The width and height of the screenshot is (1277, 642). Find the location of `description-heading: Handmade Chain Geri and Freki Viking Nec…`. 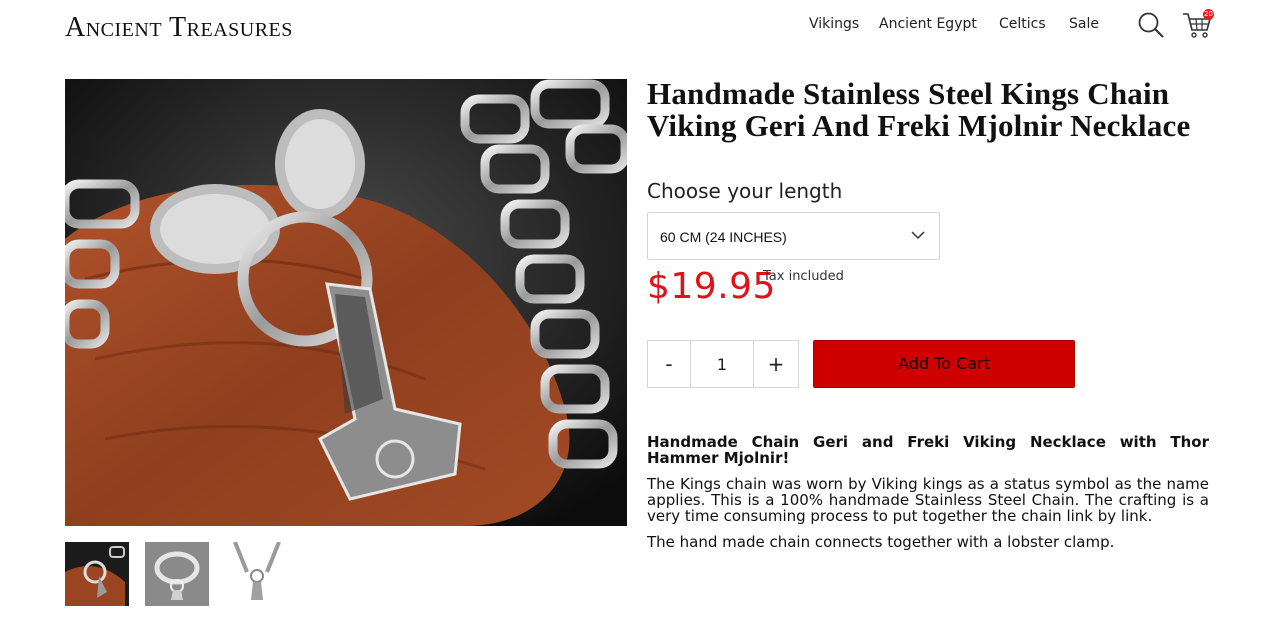

description-heading: Handmade Chain Geri and Freki Viking Nec… is located at coordinates (928, 450).